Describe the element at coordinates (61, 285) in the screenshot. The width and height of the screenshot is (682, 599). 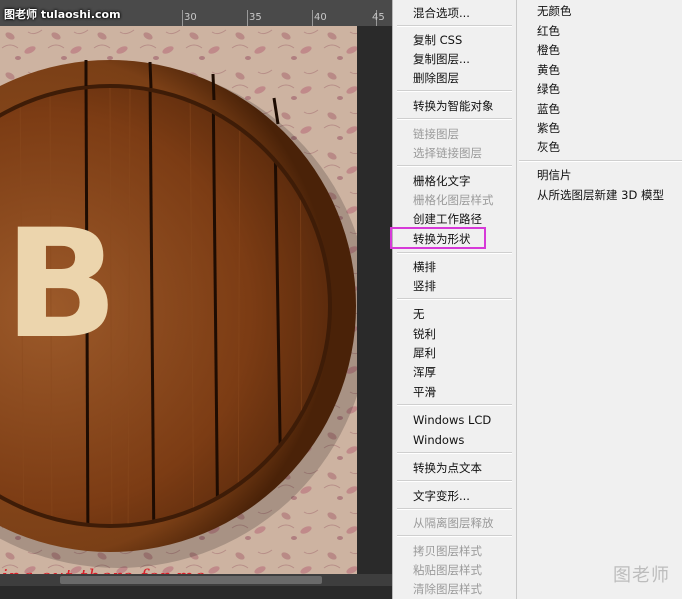
I see `letter-b: B` at that location.